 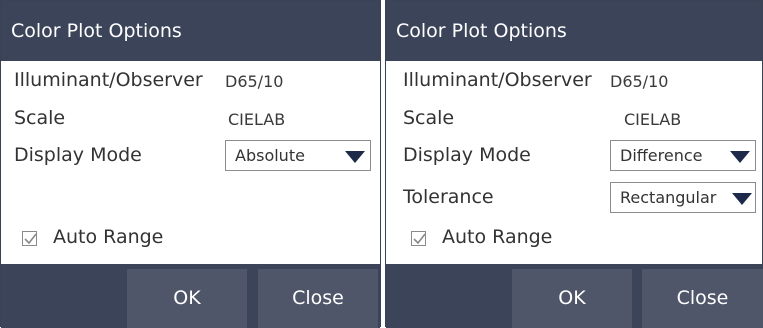 I want to click on display-mode-select: Absolute, so click(x=298, y=155).